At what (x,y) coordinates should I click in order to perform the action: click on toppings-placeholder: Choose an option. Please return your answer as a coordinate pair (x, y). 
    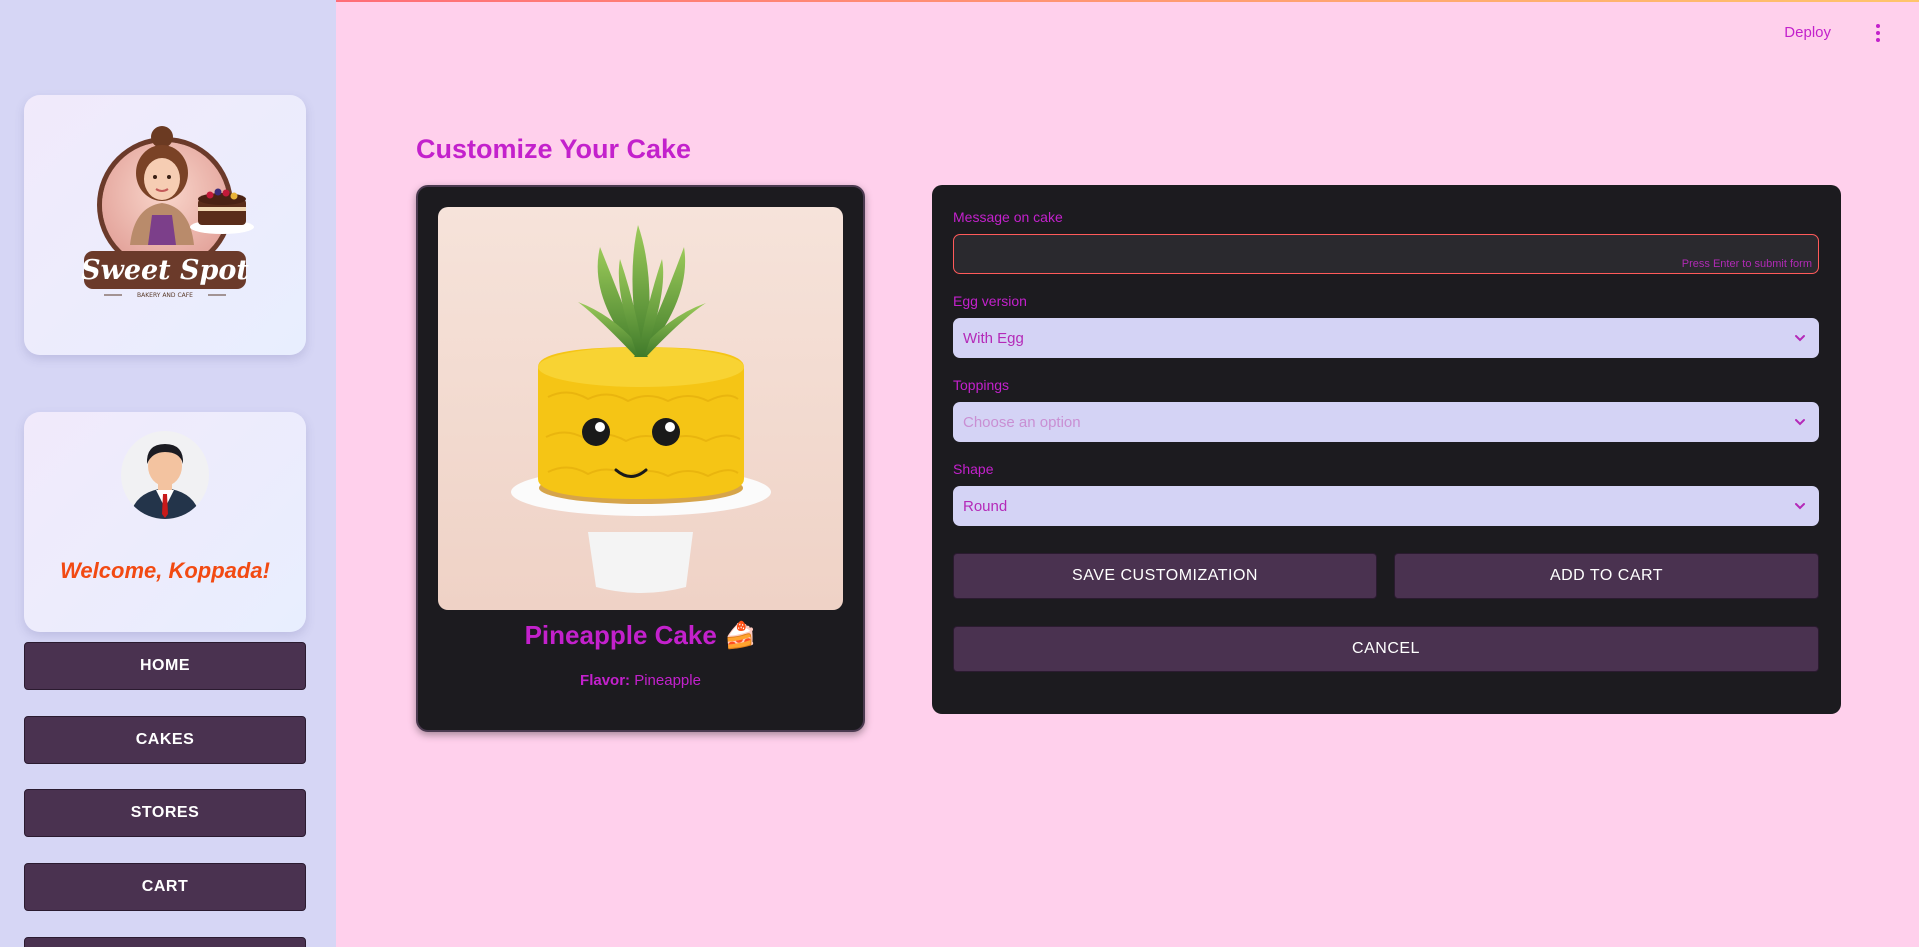
    Looking at the image, I should click on (1022, 422).